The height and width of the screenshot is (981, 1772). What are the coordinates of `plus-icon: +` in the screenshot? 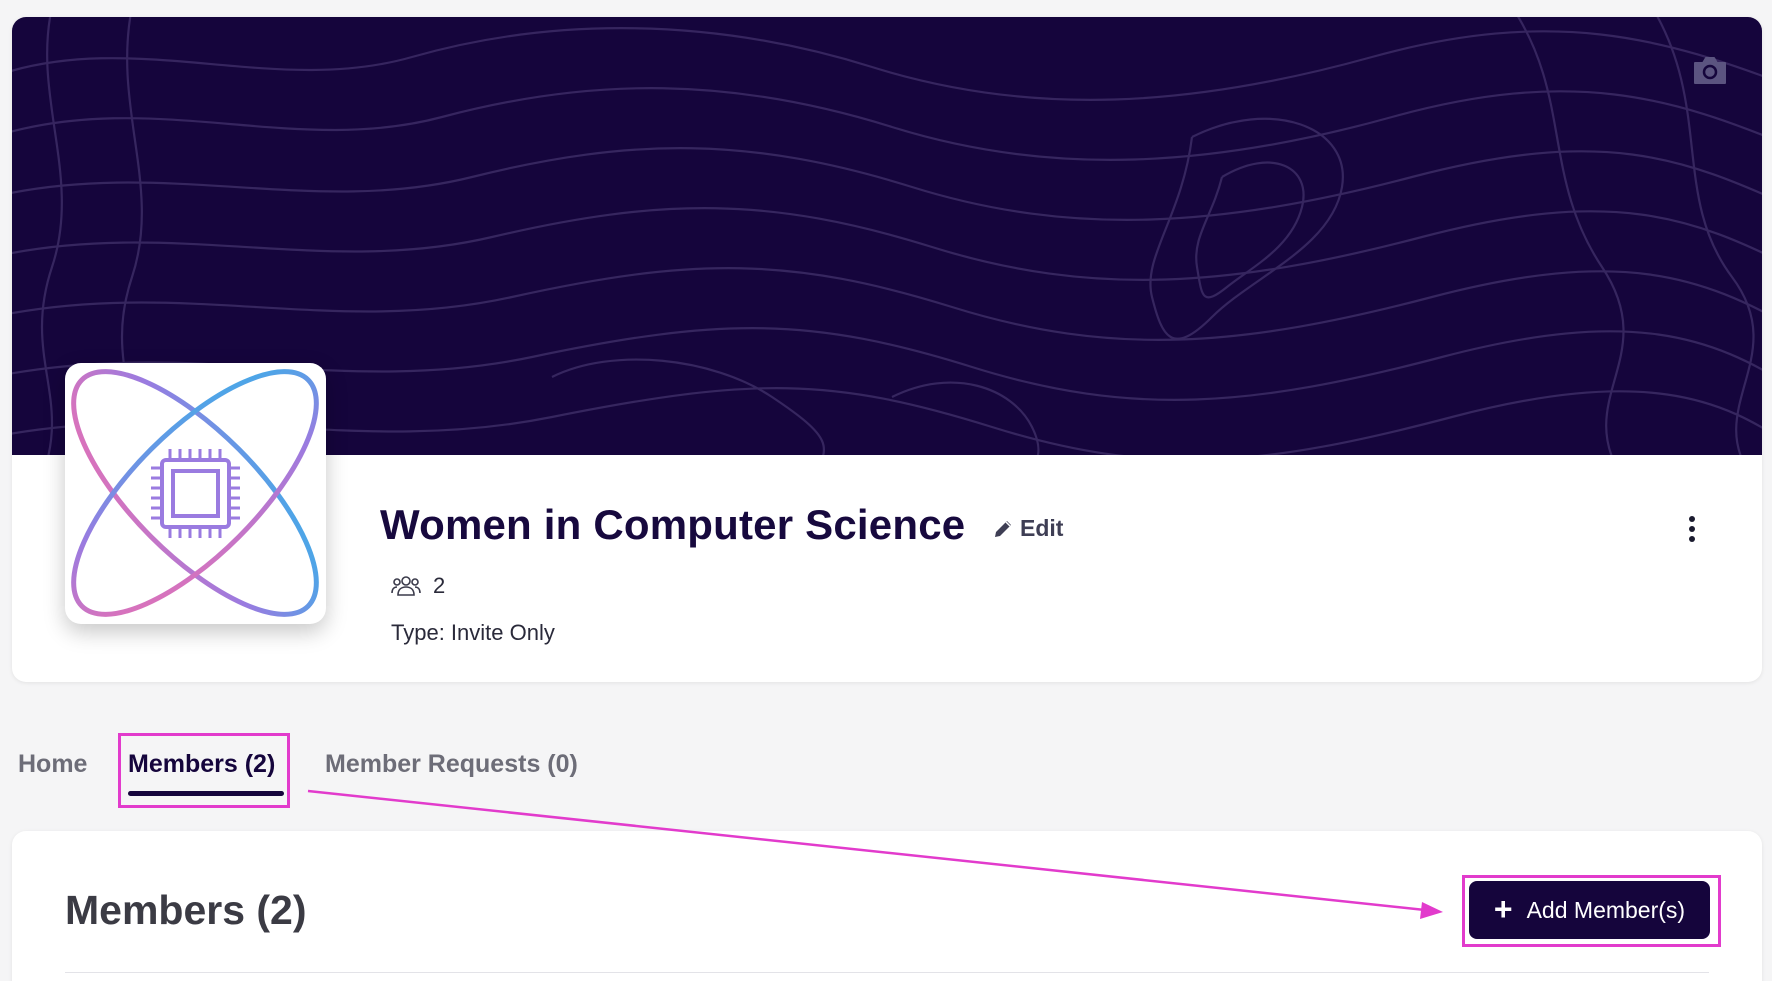 It's located at (1503, 908).